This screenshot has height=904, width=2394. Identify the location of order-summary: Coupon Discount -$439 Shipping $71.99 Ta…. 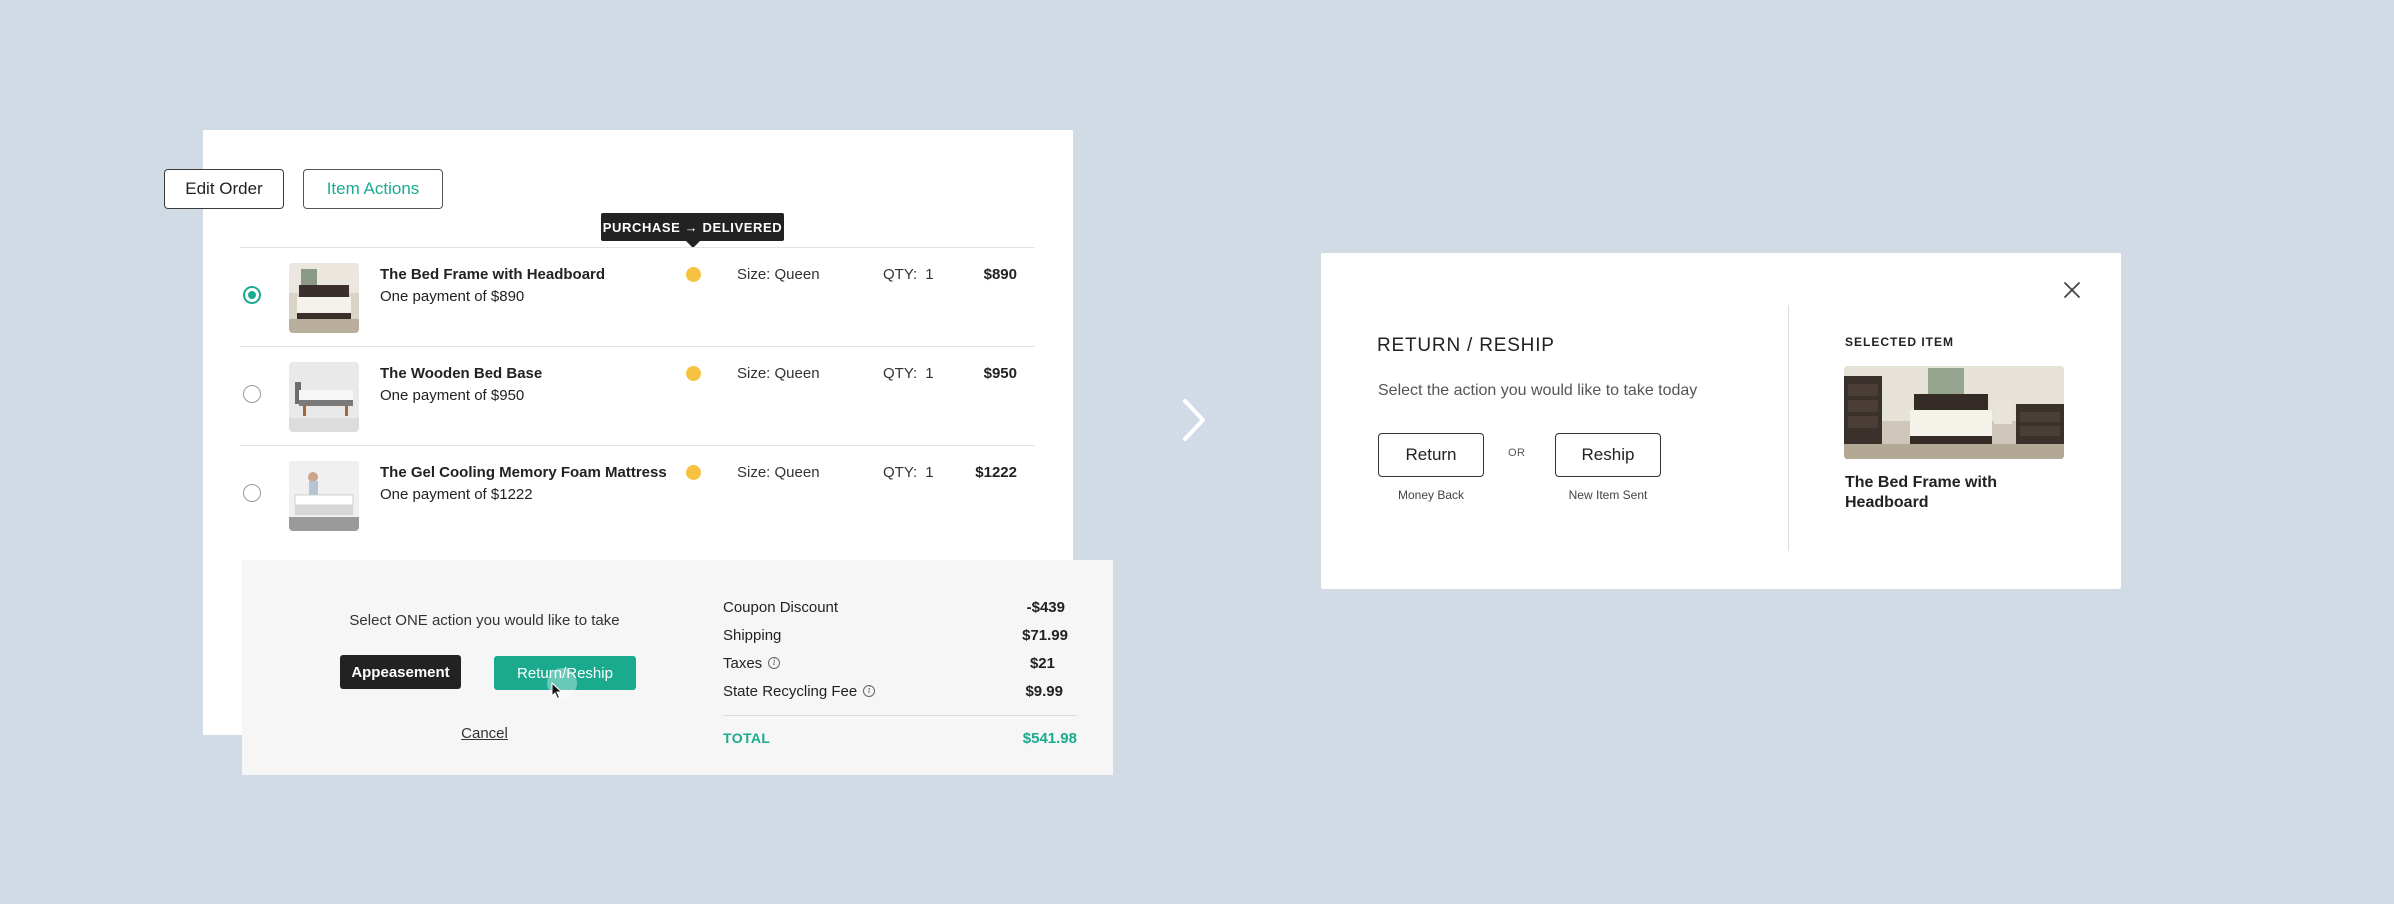
(900, 672).